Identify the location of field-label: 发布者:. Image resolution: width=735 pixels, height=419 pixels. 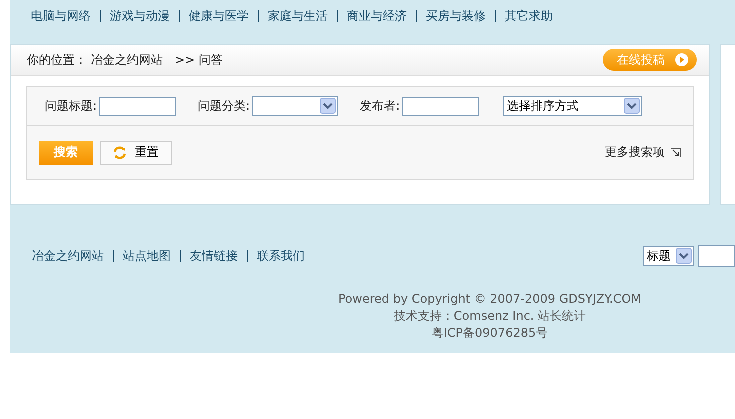
(380, 106).